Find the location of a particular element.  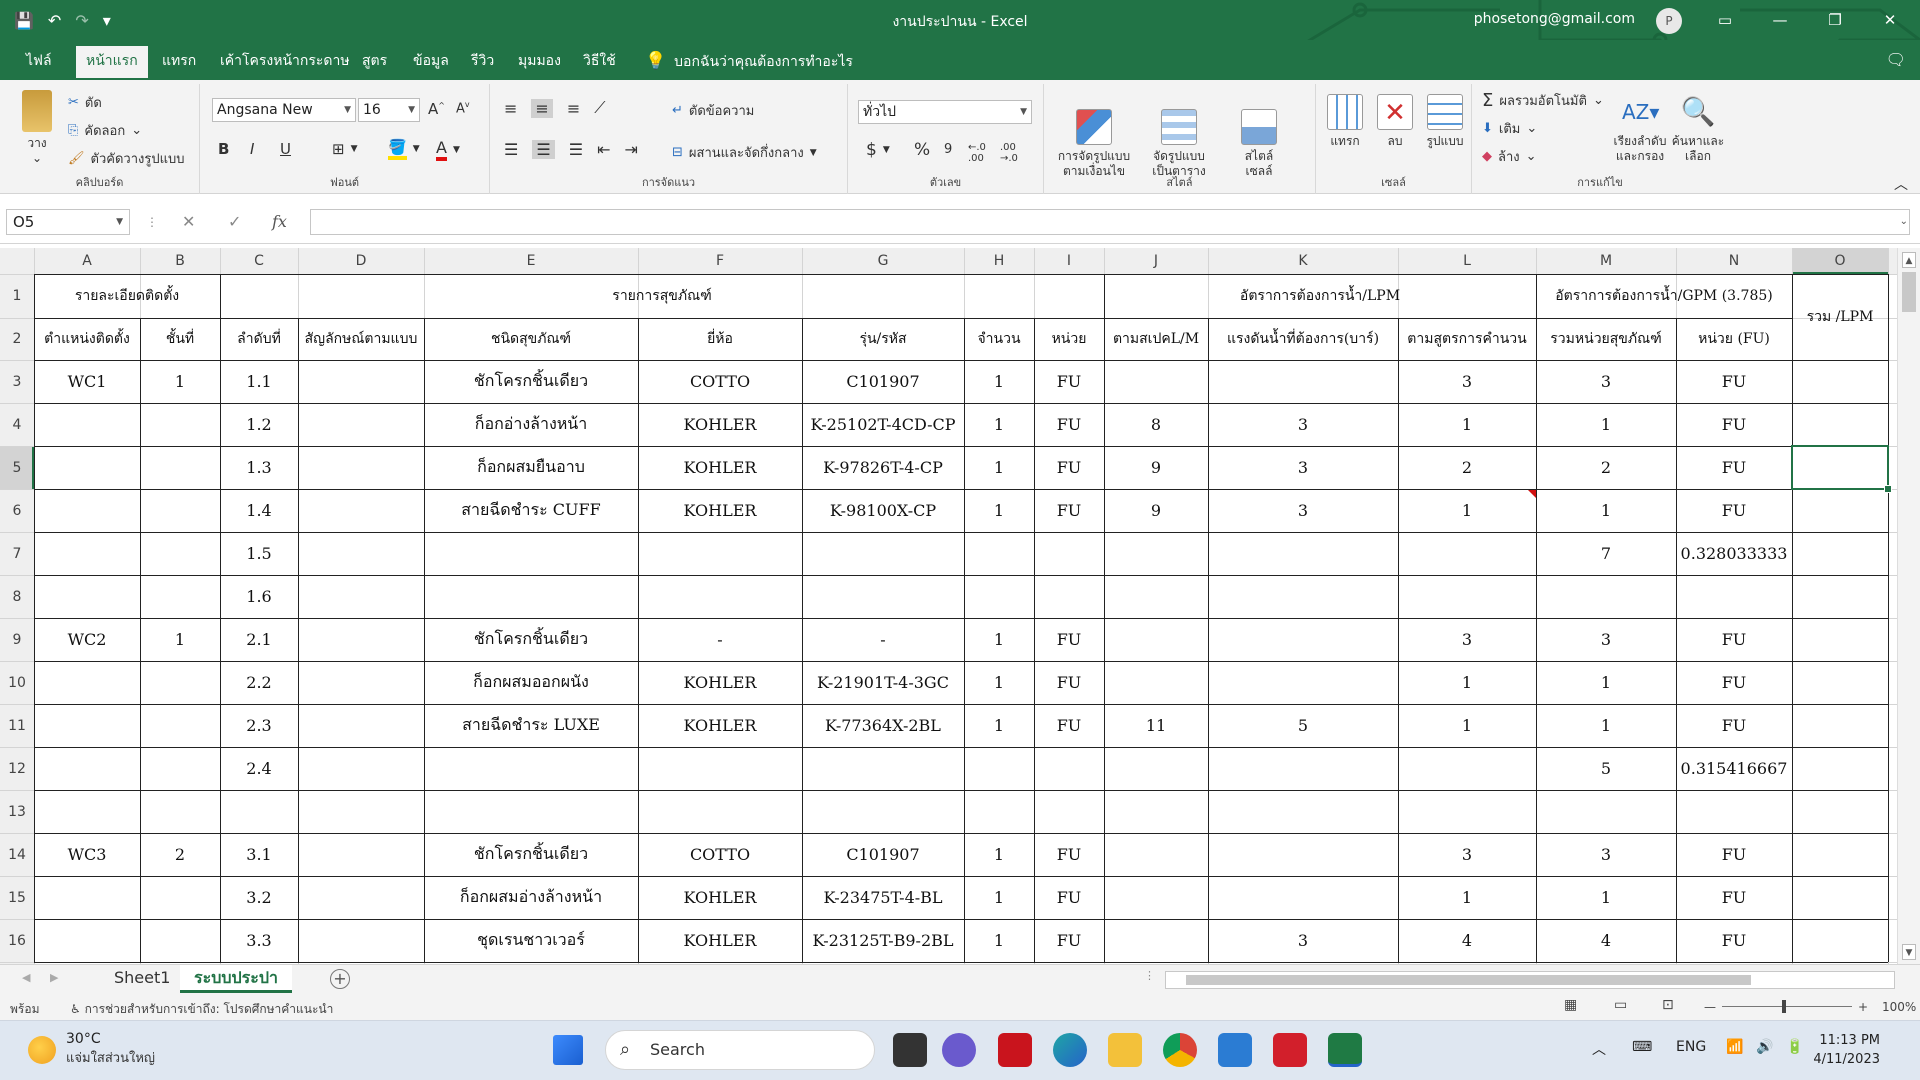

cell-f5: KOHLER is located at coordinates (720, 467).